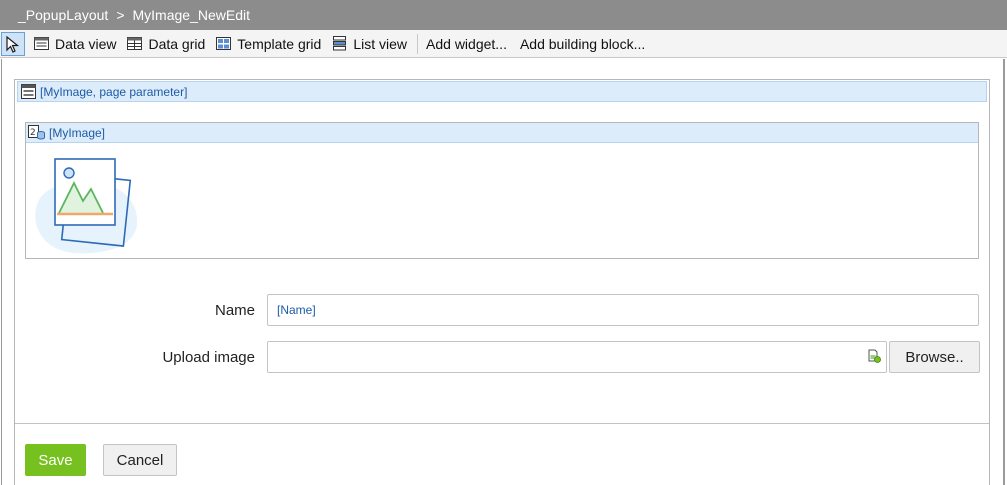  Describe the element at coordinates (234, 310) in the screenshot. I see `name-label: Name` at that location.